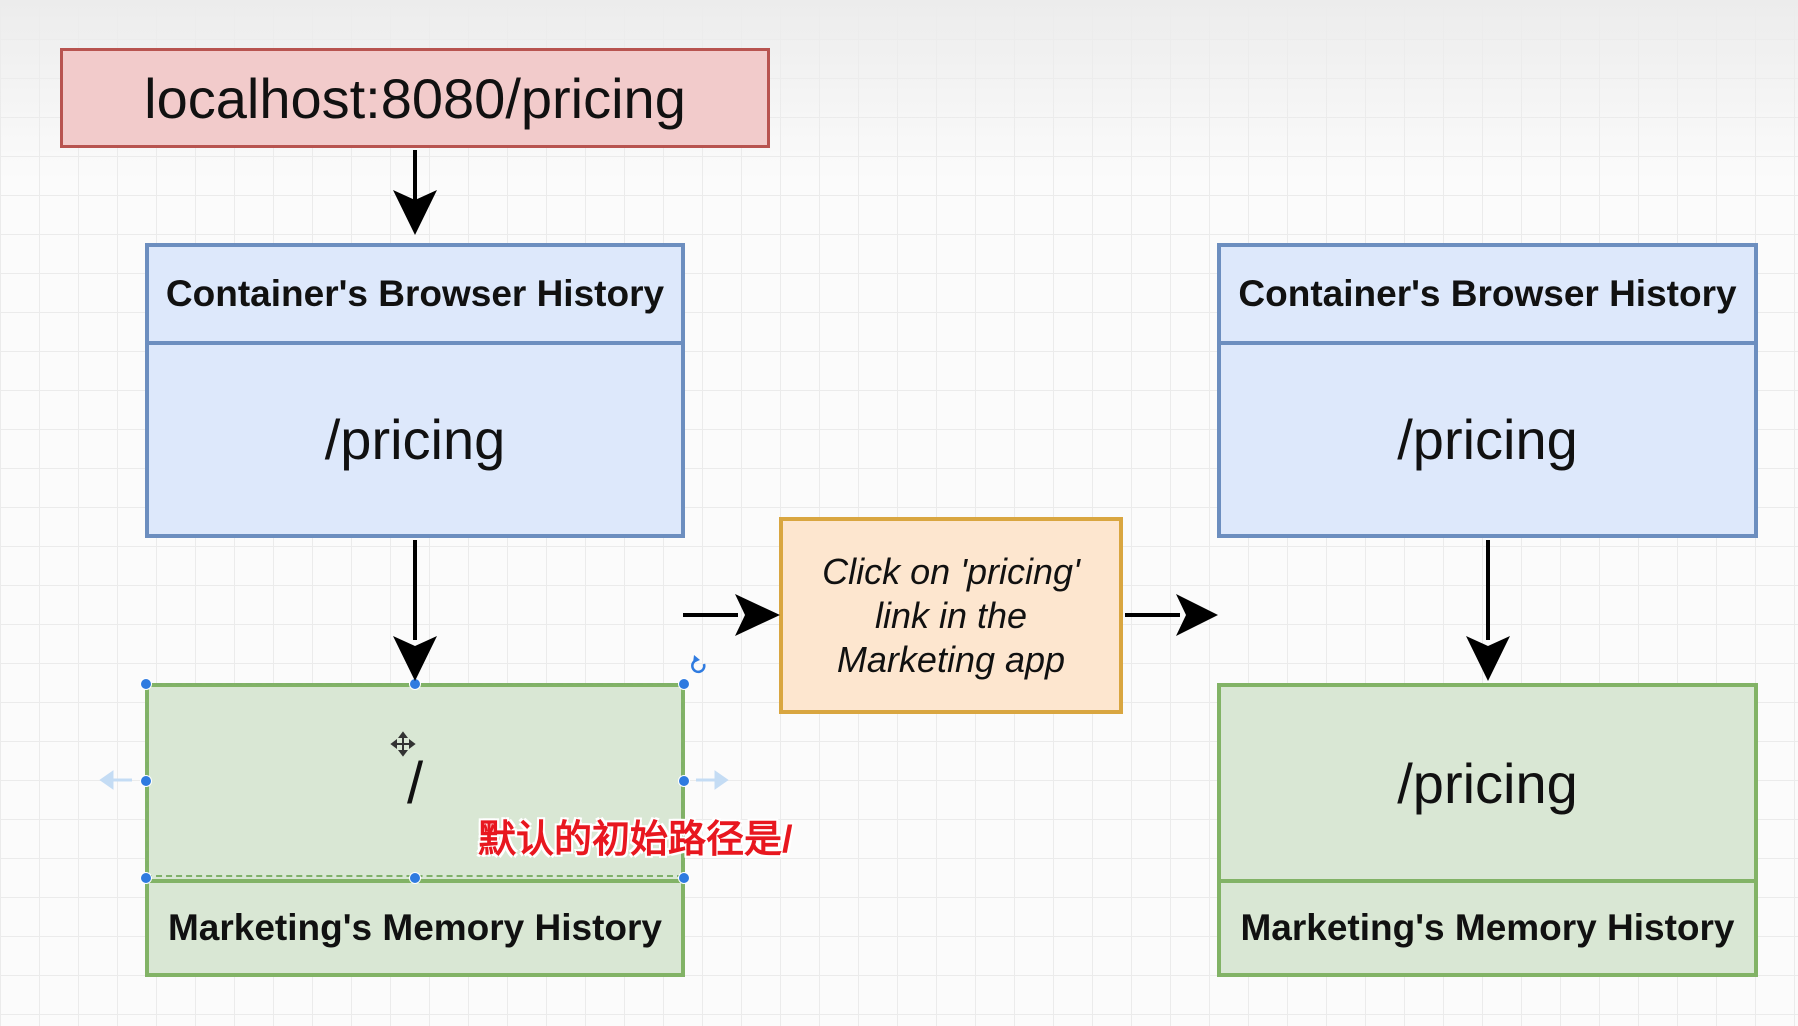  What do you see at coordinates (698, 664) in the screenshot?
I see `rotate-icon` at bounding box center [698, 664].